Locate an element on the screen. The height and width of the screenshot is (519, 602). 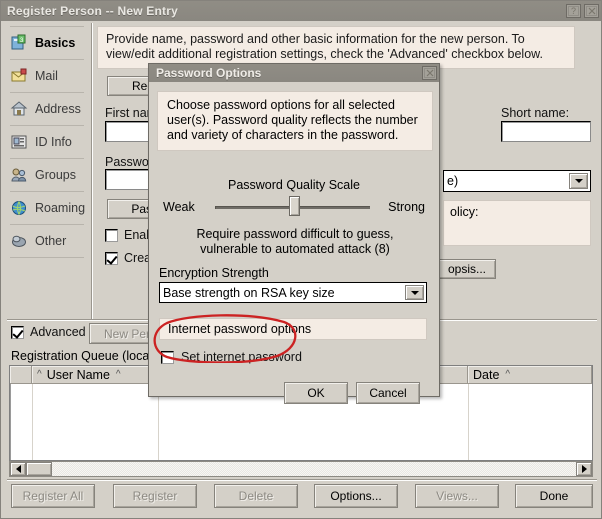
dialog-ok-button: OK is located at coordinates (316, 393).